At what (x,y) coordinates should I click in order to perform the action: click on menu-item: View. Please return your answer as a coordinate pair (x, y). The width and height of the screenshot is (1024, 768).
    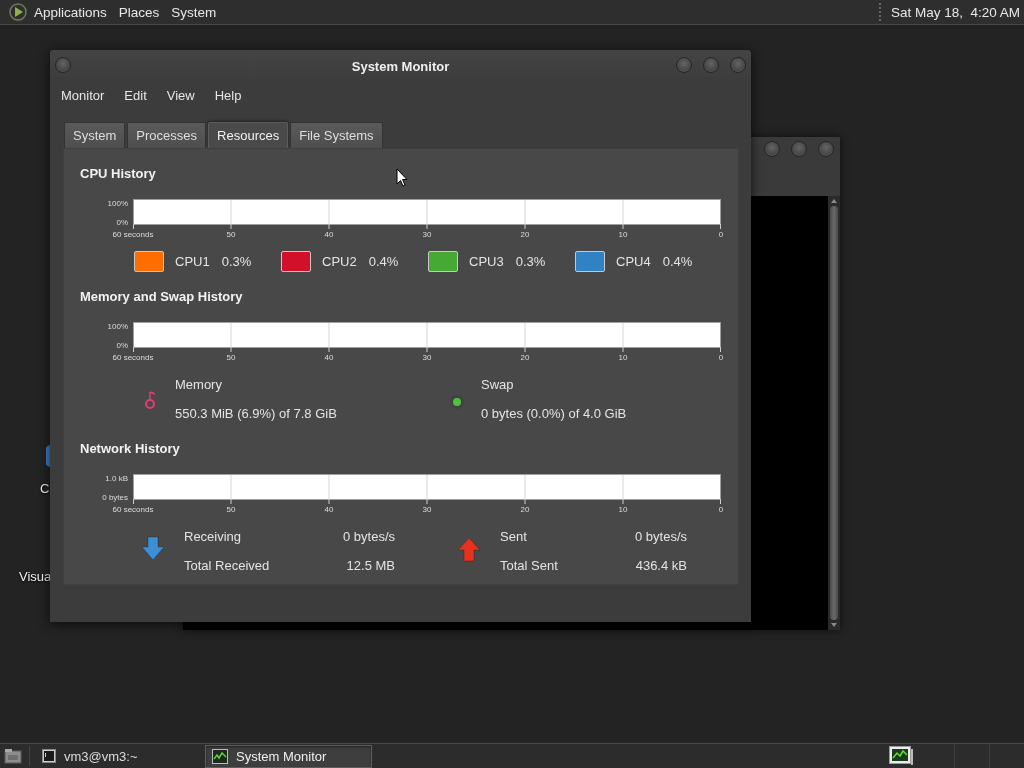
    Looking at the image, I should click on (180, 95).